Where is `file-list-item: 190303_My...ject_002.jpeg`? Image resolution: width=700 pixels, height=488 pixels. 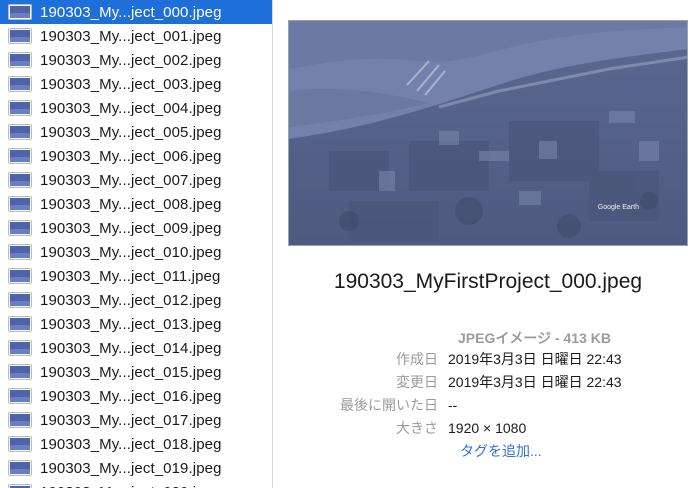 file-list-item: 190303_My...ject_002.jpeg is located at coordinates (136, 60).